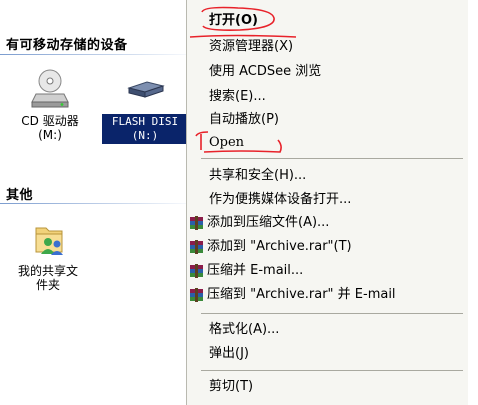 The image size is (478, 405). I want to click on menu-item-add-archive-rar: 添加到 "Archive.rar"(T), so click(328, 247).